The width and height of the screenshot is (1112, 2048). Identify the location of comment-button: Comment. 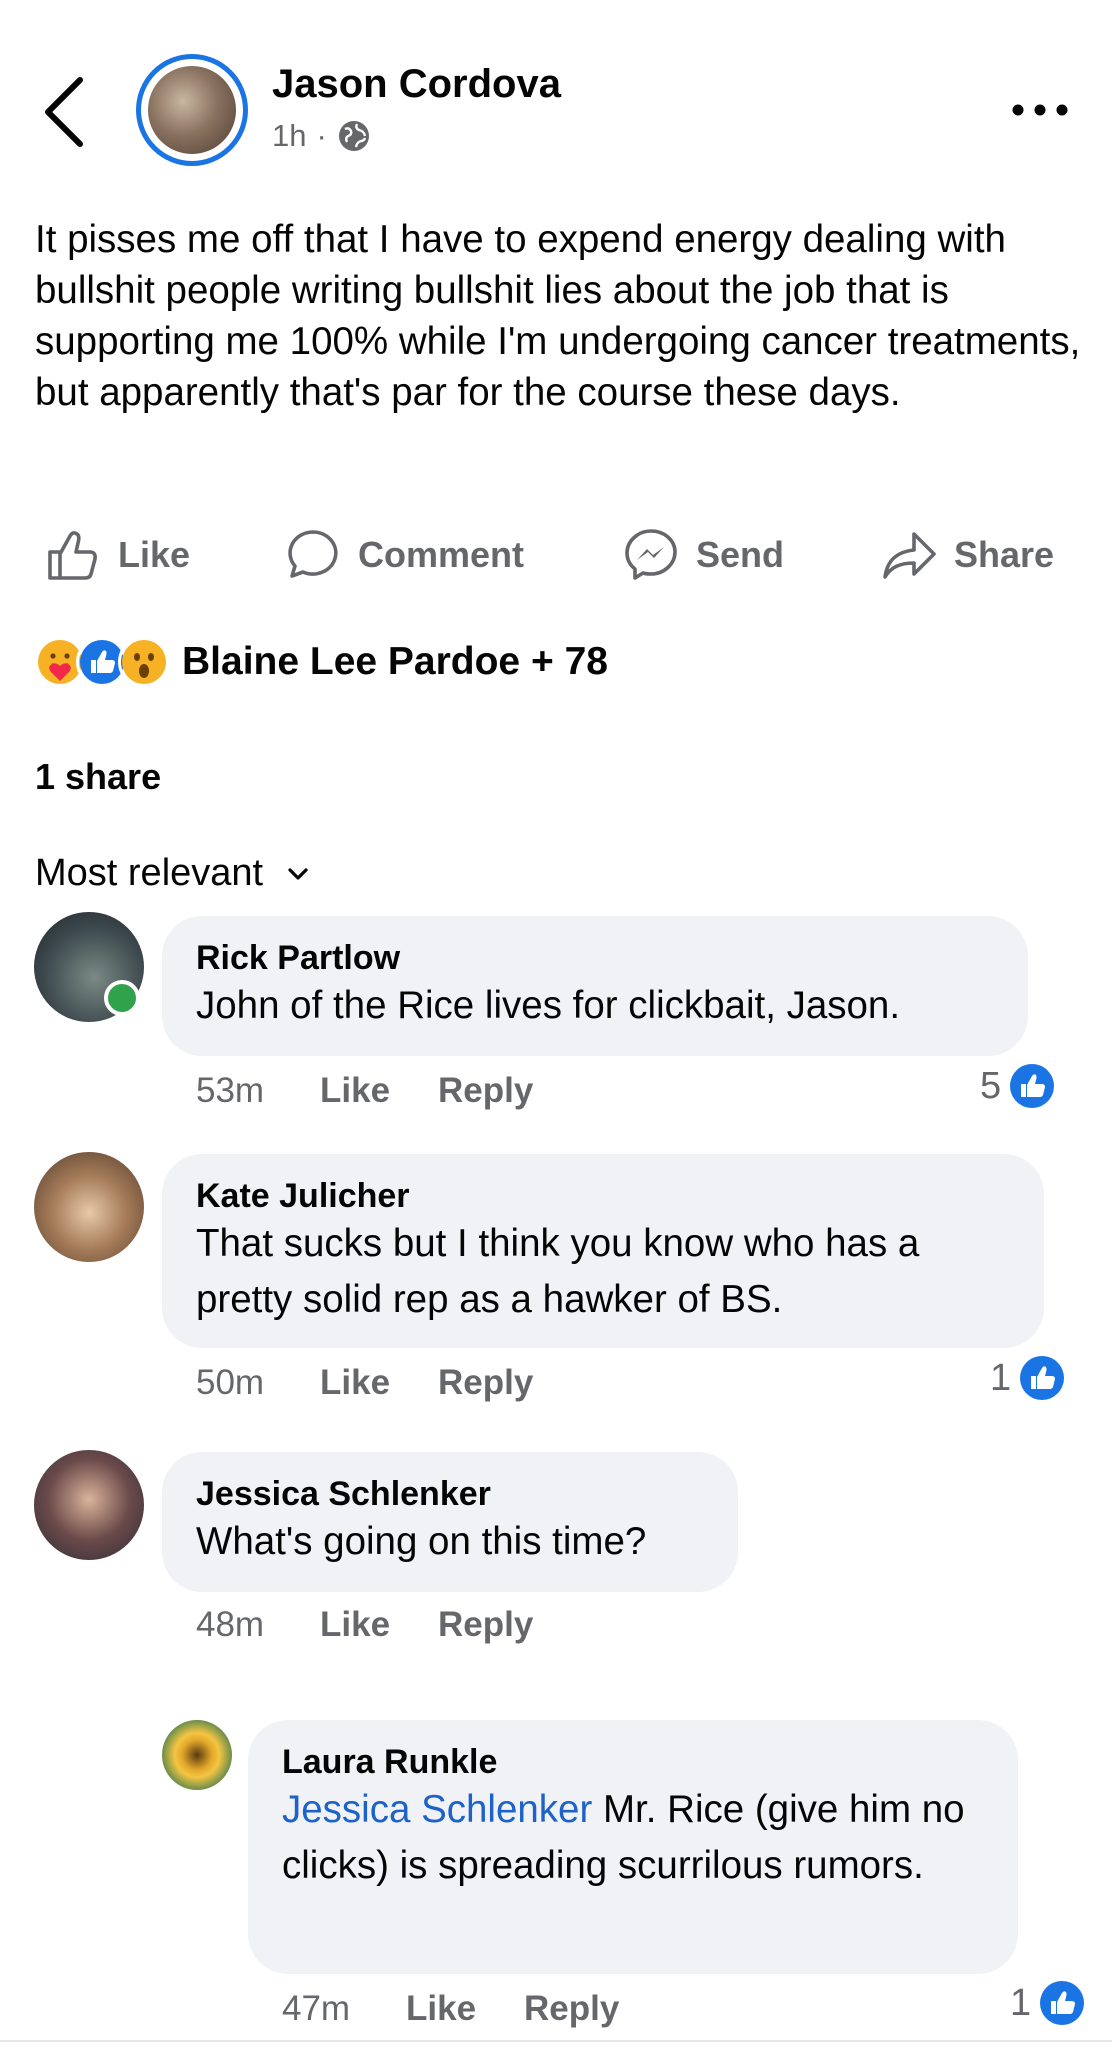
(404, 555).